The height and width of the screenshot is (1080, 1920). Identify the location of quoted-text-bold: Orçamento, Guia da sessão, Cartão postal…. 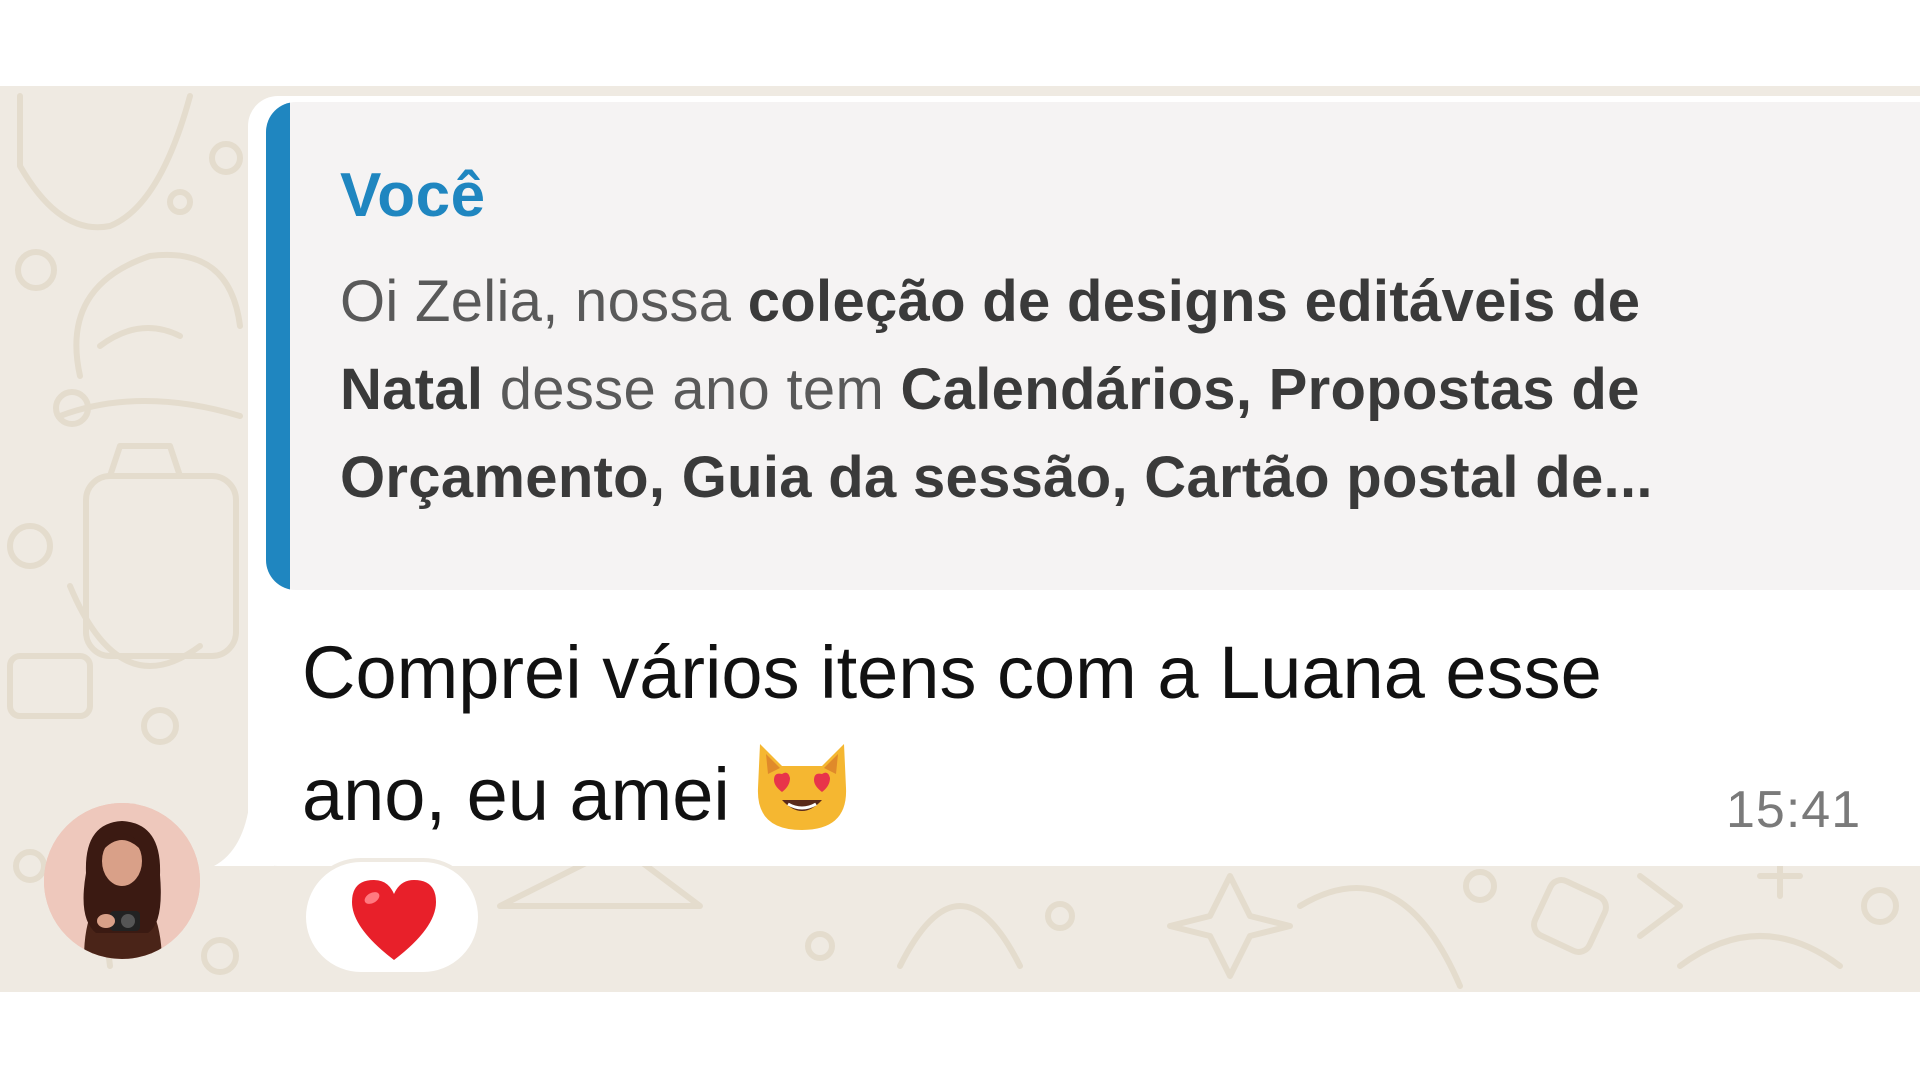
(996, 477).